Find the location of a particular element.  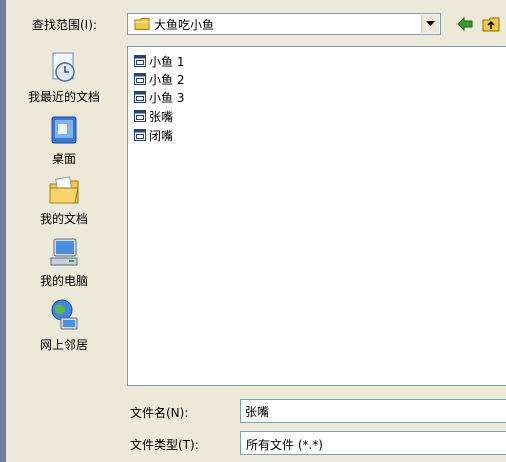

file-name: 小鱼 3 is located at coordinates (167, 97).